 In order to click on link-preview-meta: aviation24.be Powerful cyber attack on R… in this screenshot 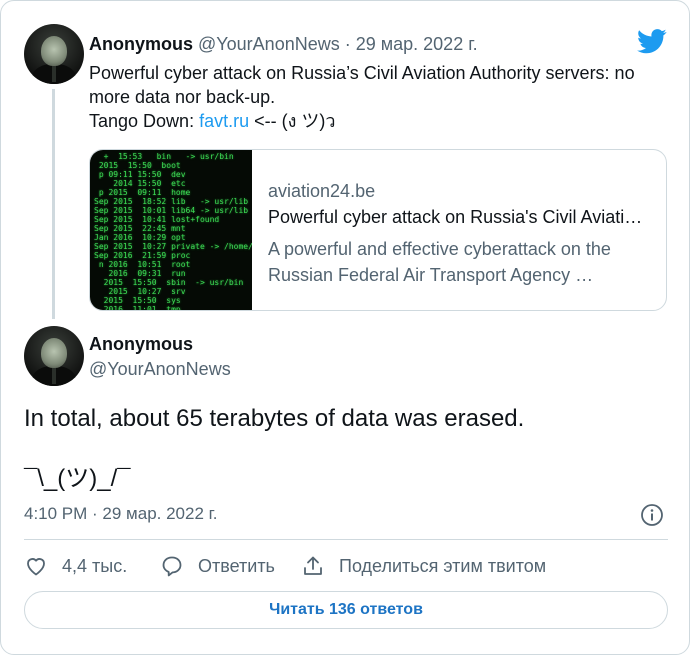, I will do `click(463, 233)`.